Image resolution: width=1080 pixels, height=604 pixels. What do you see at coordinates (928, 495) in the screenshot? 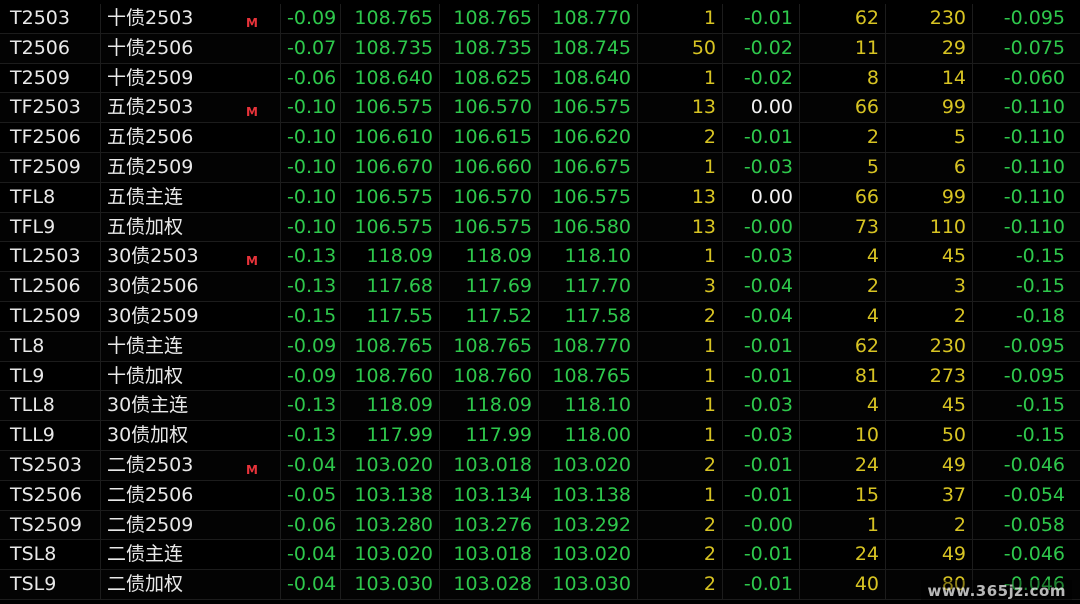
I see `total-volume: 37` at bounding box center [928, 495].